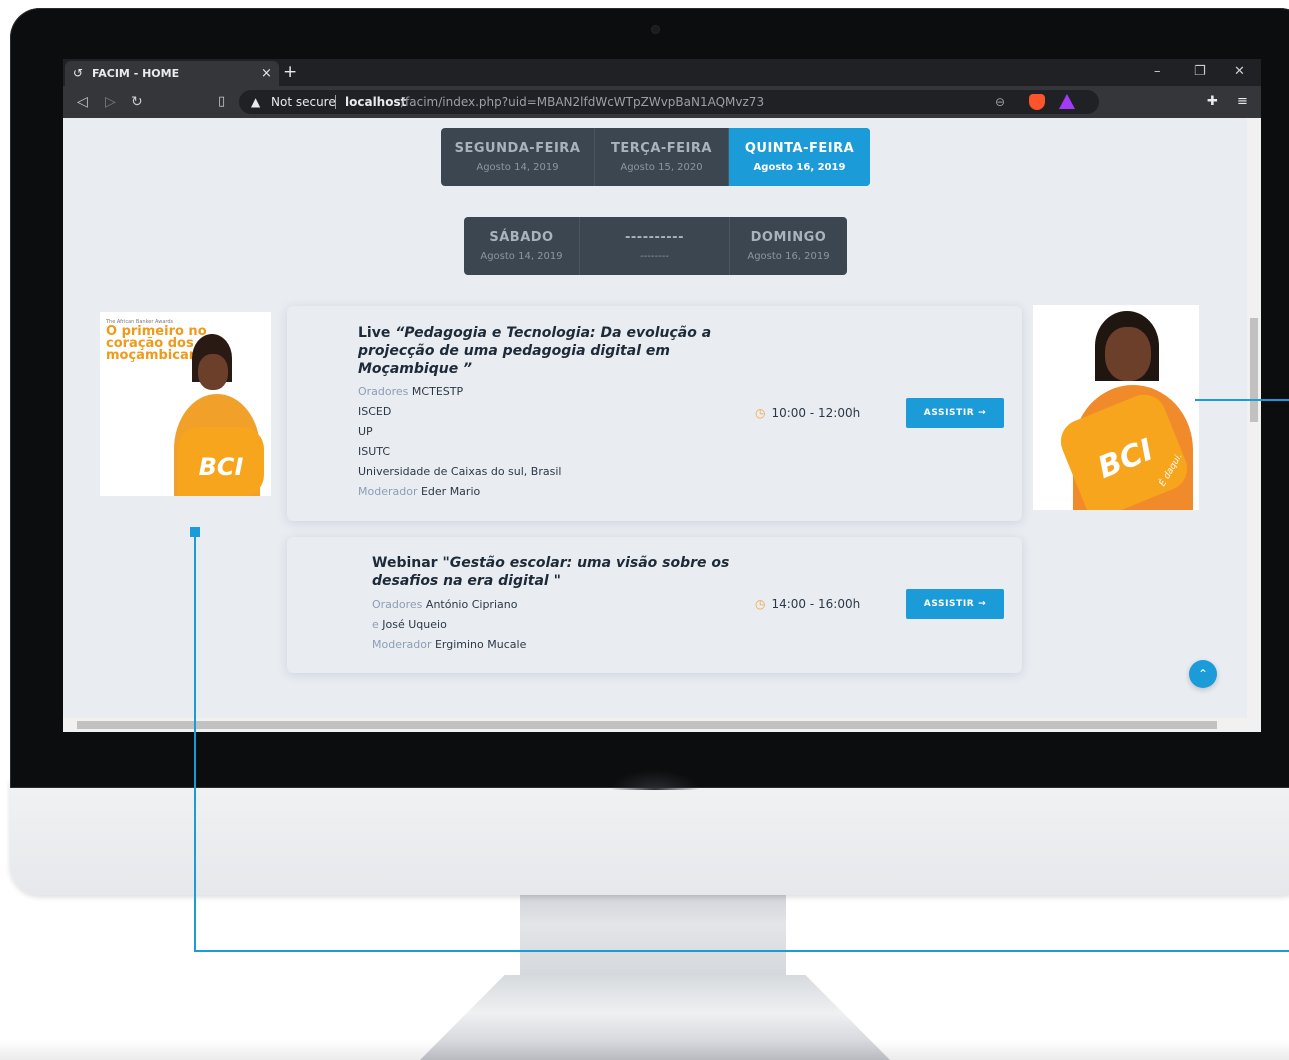 The image size is (1289, 1060). Describe the element at coordinates (586, 563) in the screenshot. I see `session-title-line: "Gestão escolar: uma visão sobre os` at that location.